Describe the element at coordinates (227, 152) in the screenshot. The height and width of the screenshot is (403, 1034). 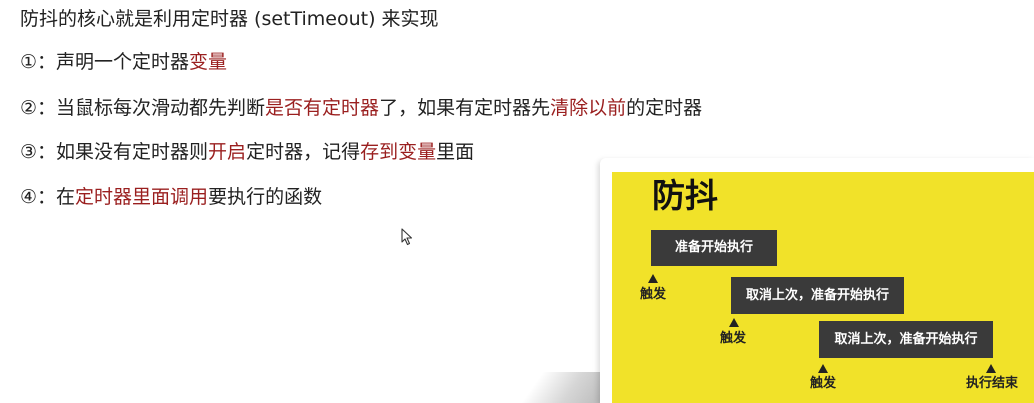
I see `note-line-4-highlight-a: 开启` at that location.